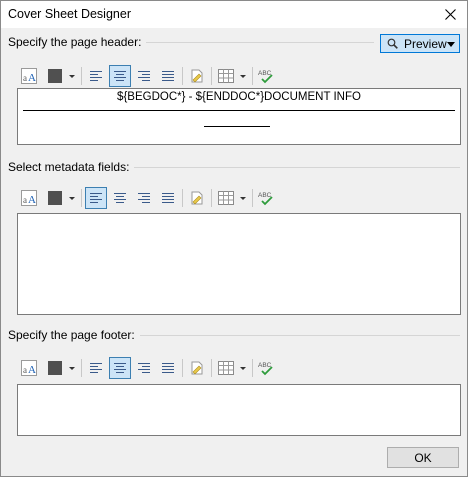  What do you see at coordinates (423, 457) in the screenshot?
I see `ok-button: OK` at bounding box center [423, 457].